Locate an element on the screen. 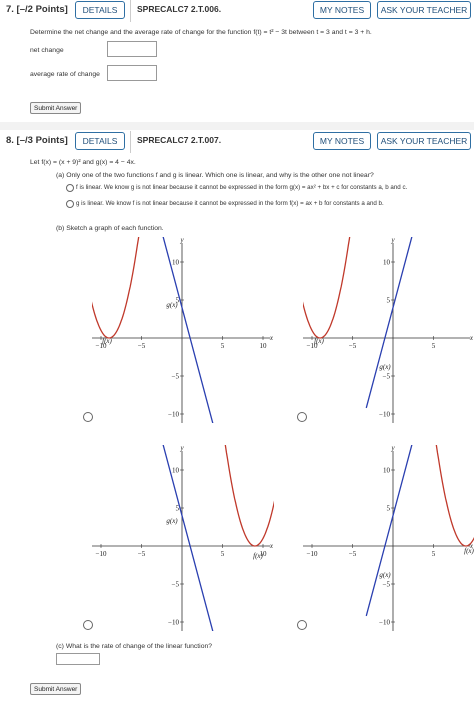 This screenshot has height=701, width=474. graph-option-1: xy−10 −5 5 10105−5−10f(x)g(x) is located at coordinates (183, 329).